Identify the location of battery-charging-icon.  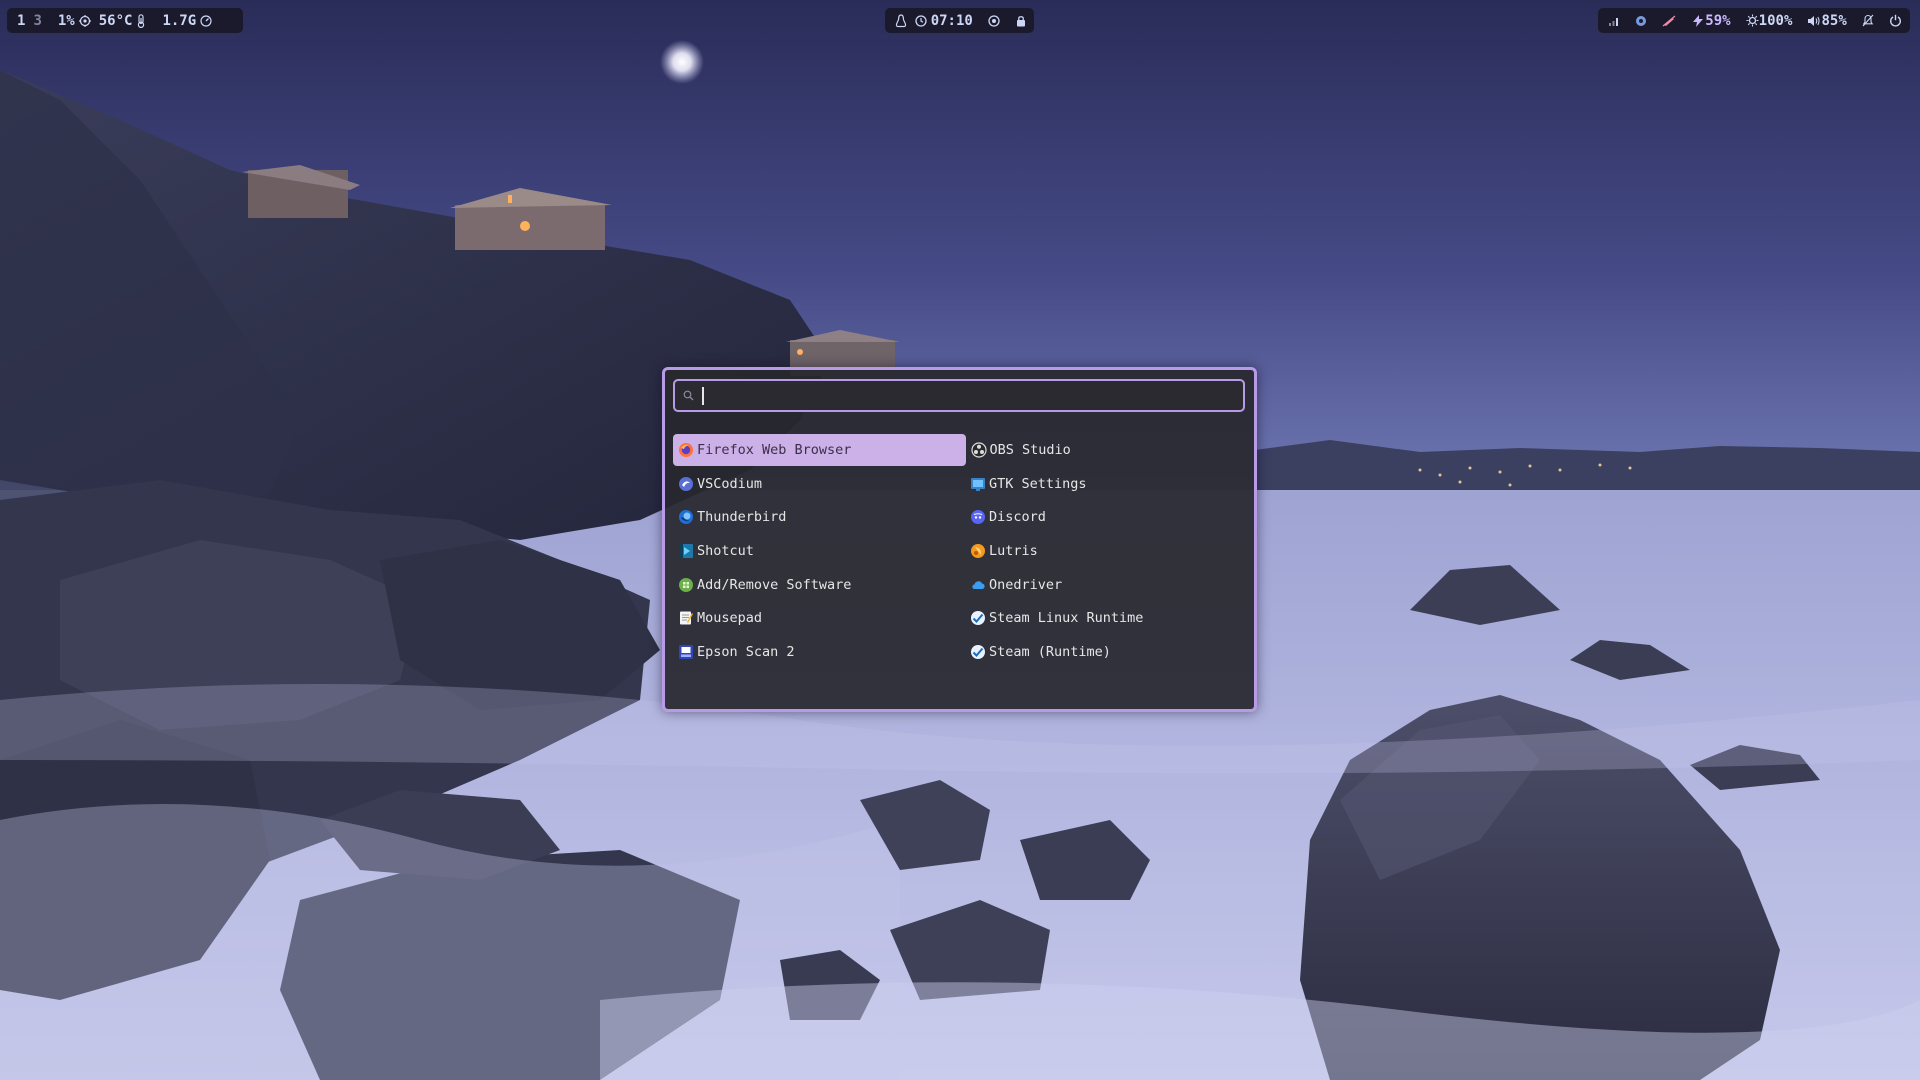
(1698, 20).